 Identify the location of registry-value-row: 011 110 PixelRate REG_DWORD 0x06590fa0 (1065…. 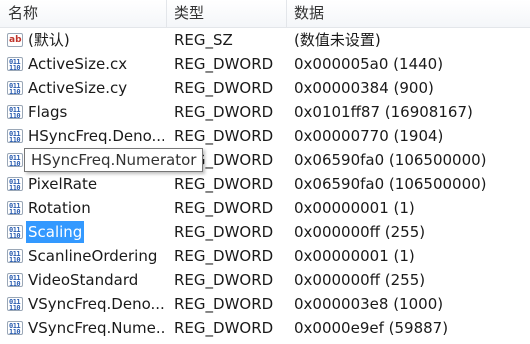
(265, 184).